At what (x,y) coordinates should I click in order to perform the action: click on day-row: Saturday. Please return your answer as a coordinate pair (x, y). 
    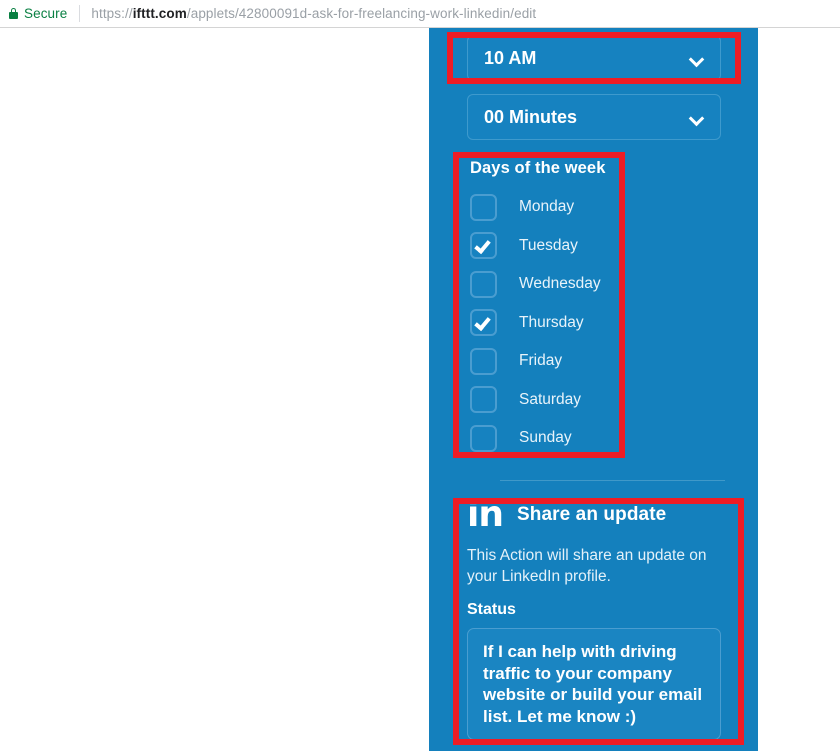
    Looking at the image, I should click on (594, 400).